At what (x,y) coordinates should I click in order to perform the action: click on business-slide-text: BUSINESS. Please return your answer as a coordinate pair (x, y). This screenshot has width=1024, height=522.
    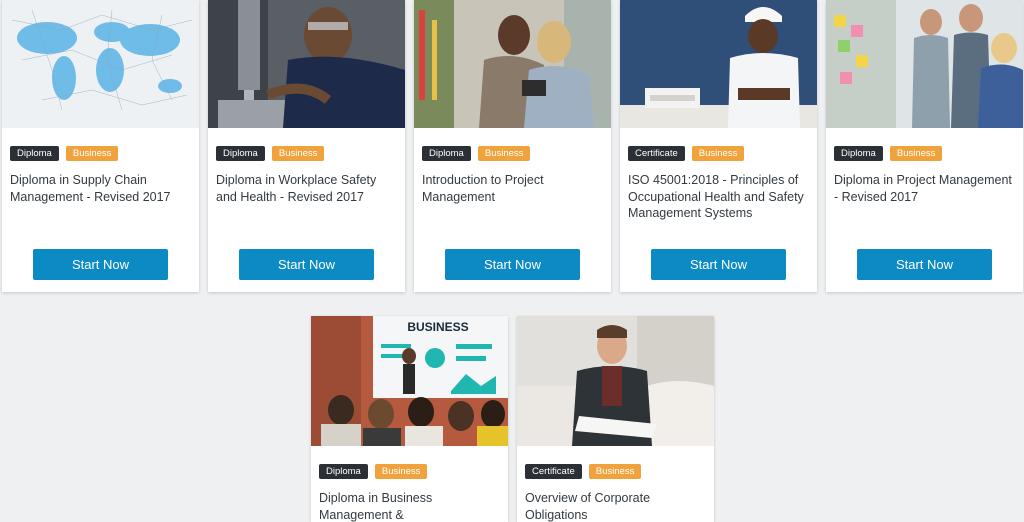
    Looking at the image, I should click on (437, 327).